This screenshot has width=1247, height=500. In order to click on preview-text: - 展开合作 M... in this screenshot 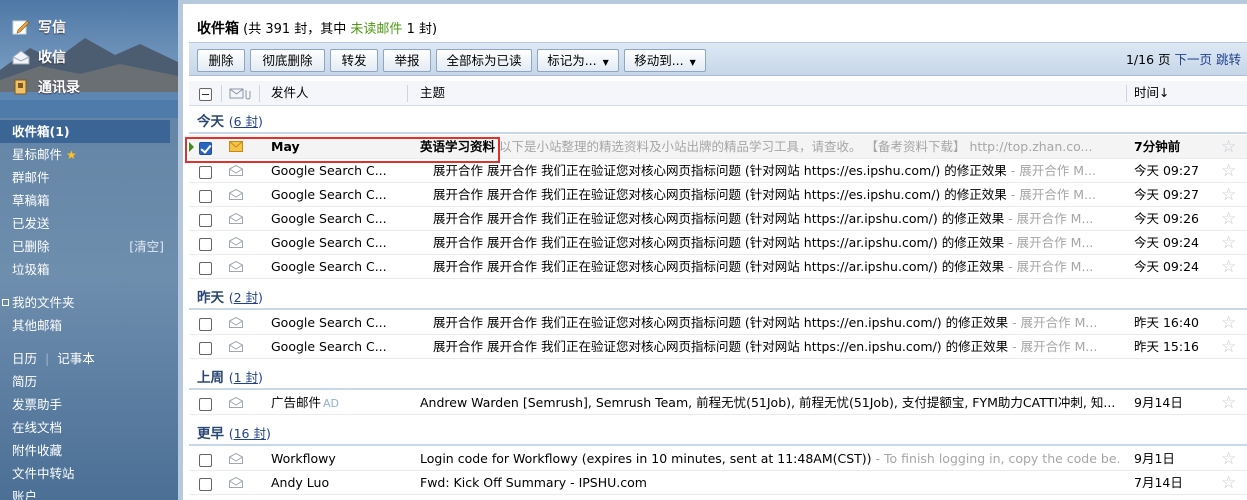, I will do `click(1049, 242)`.